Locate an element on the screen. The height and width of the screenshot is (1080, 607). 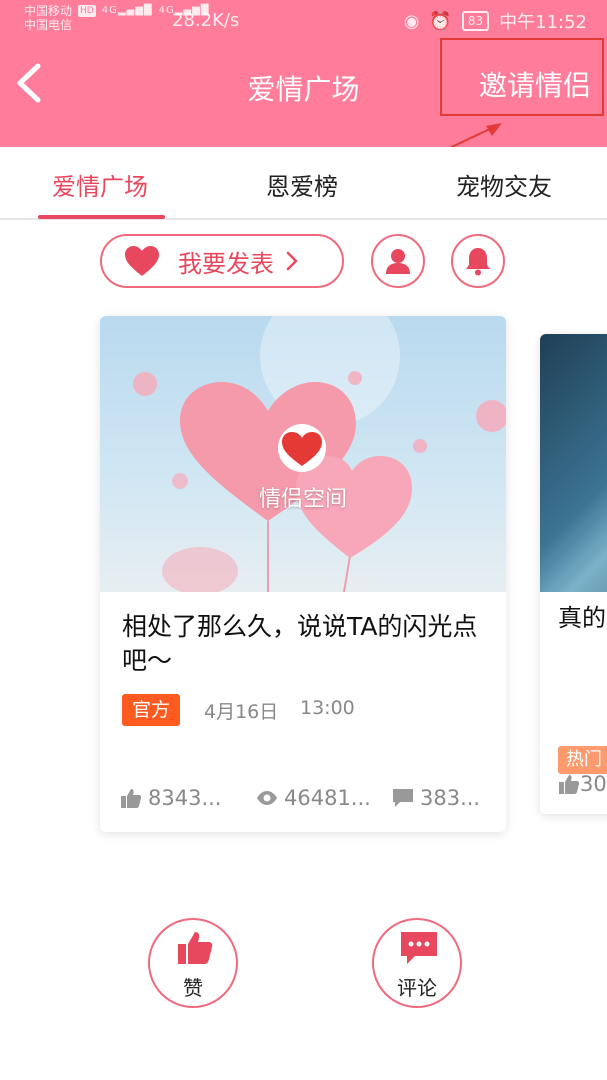
annotation-highlight-box is located at coordinates (522, 77).